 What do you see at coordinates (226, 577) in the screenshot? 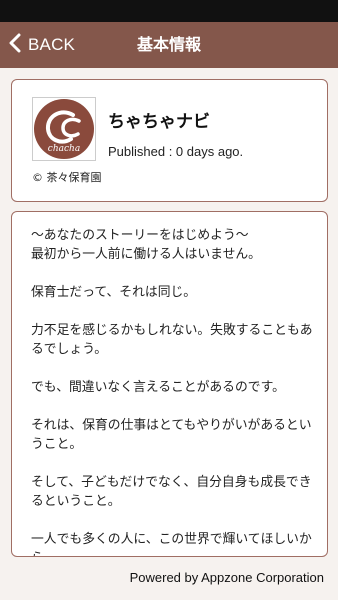
I see `powered-by-footer: Powered by Appzone Corporation` at bounding box center [226, 577].